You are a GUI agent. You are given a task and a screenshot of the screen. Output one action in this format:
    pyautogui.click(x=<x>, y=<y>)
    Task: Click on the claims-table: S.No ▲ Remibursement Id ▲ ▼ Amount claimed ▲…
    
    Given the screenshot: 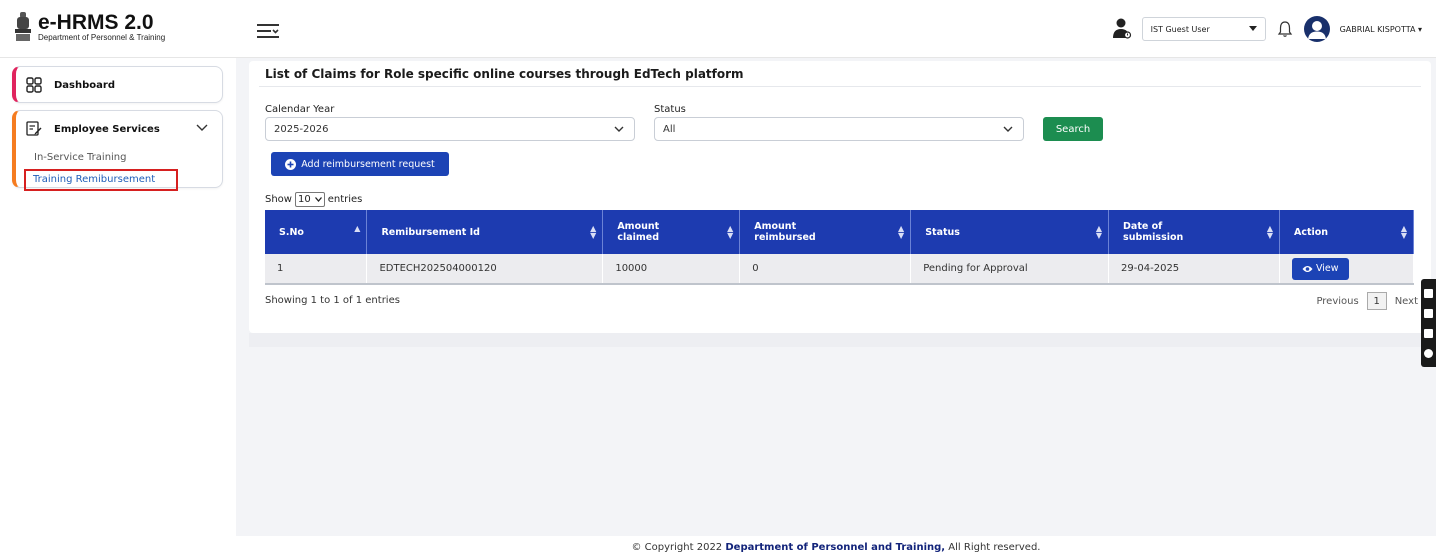 What is the action you would take?
    pyautogui.click(x=840, y=247)
    